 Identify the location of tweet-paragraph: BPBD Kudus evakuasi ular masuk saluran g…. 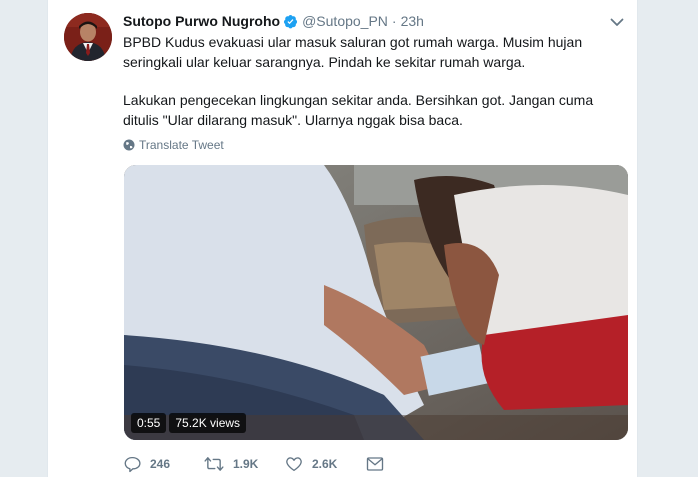
(353, 52).